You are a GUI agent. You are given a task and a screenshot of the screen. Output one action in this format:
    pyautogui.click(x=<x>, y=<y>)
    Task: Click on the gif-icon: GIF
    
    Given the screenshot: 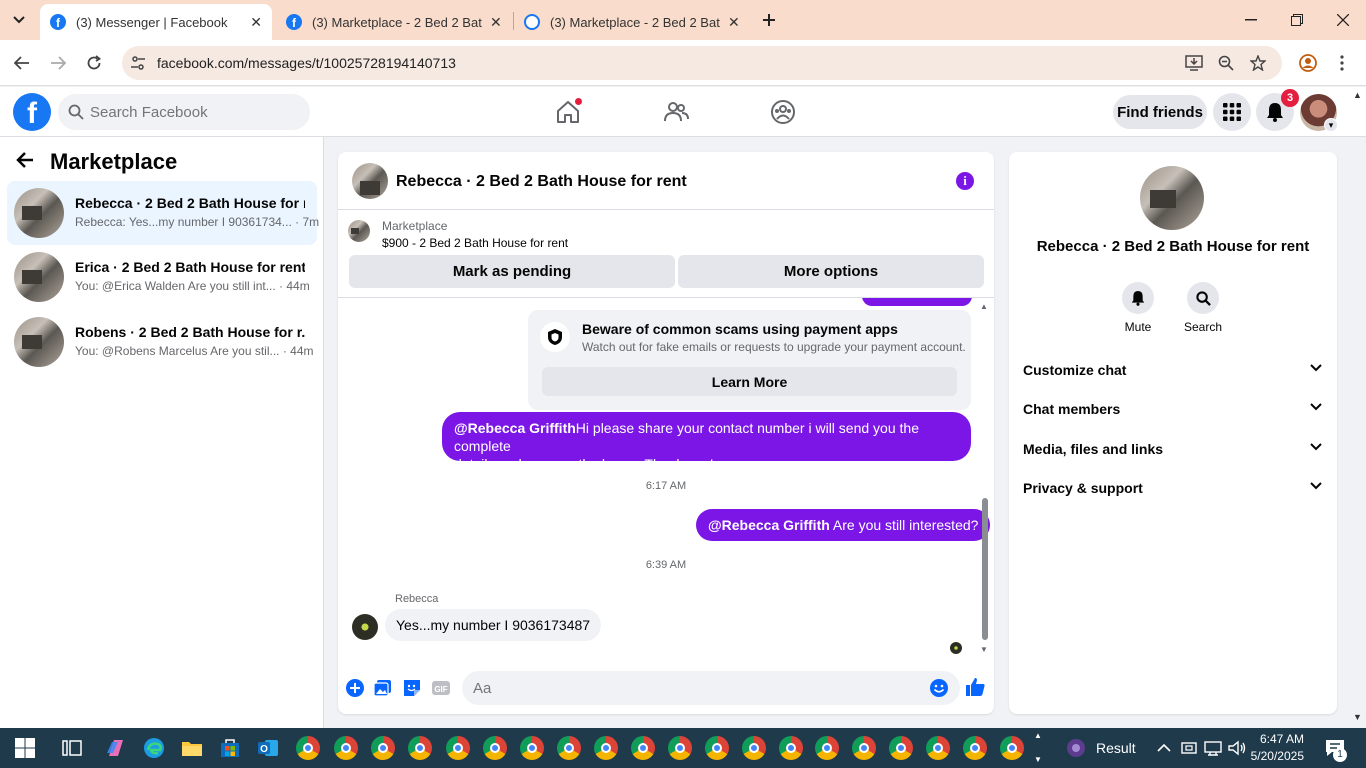 What is the action you would take?
    pyautogui.click(x=441, y=688)
    